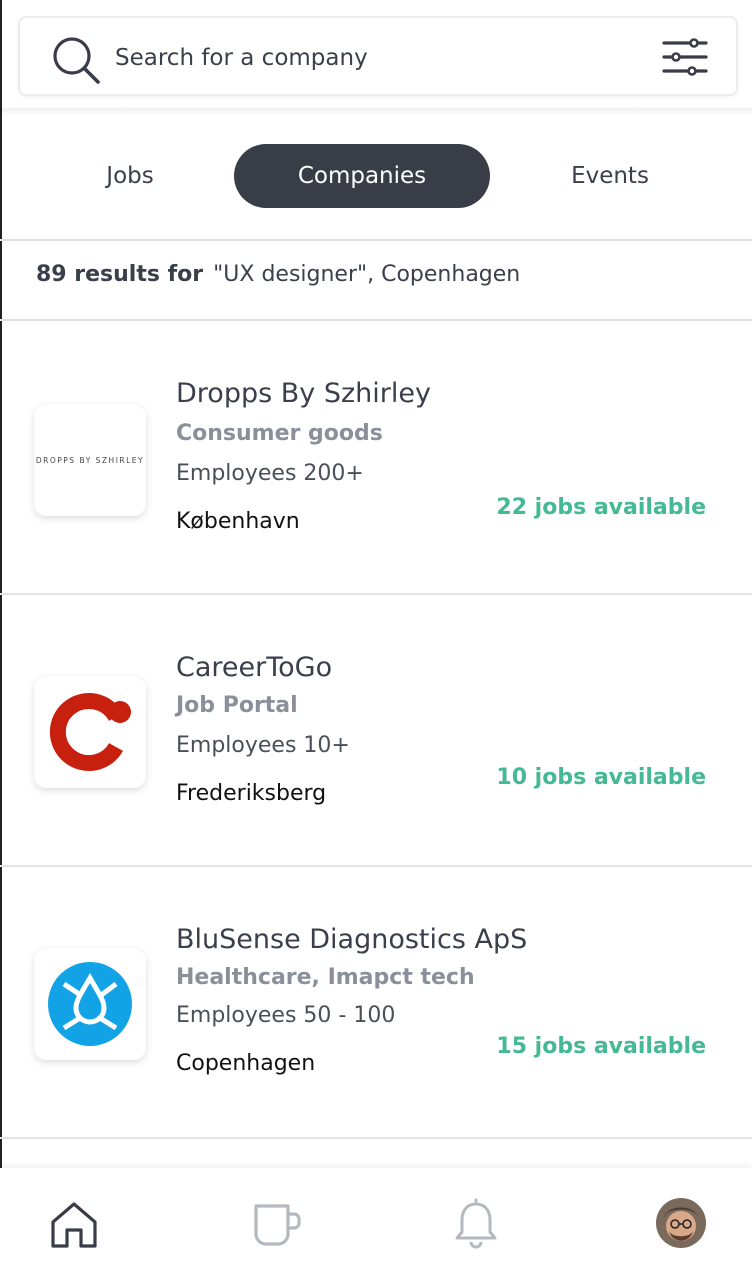 The image size is (752, 1278). I want to click on tab-bar: Jobs Companies Events, so click(376, 176).